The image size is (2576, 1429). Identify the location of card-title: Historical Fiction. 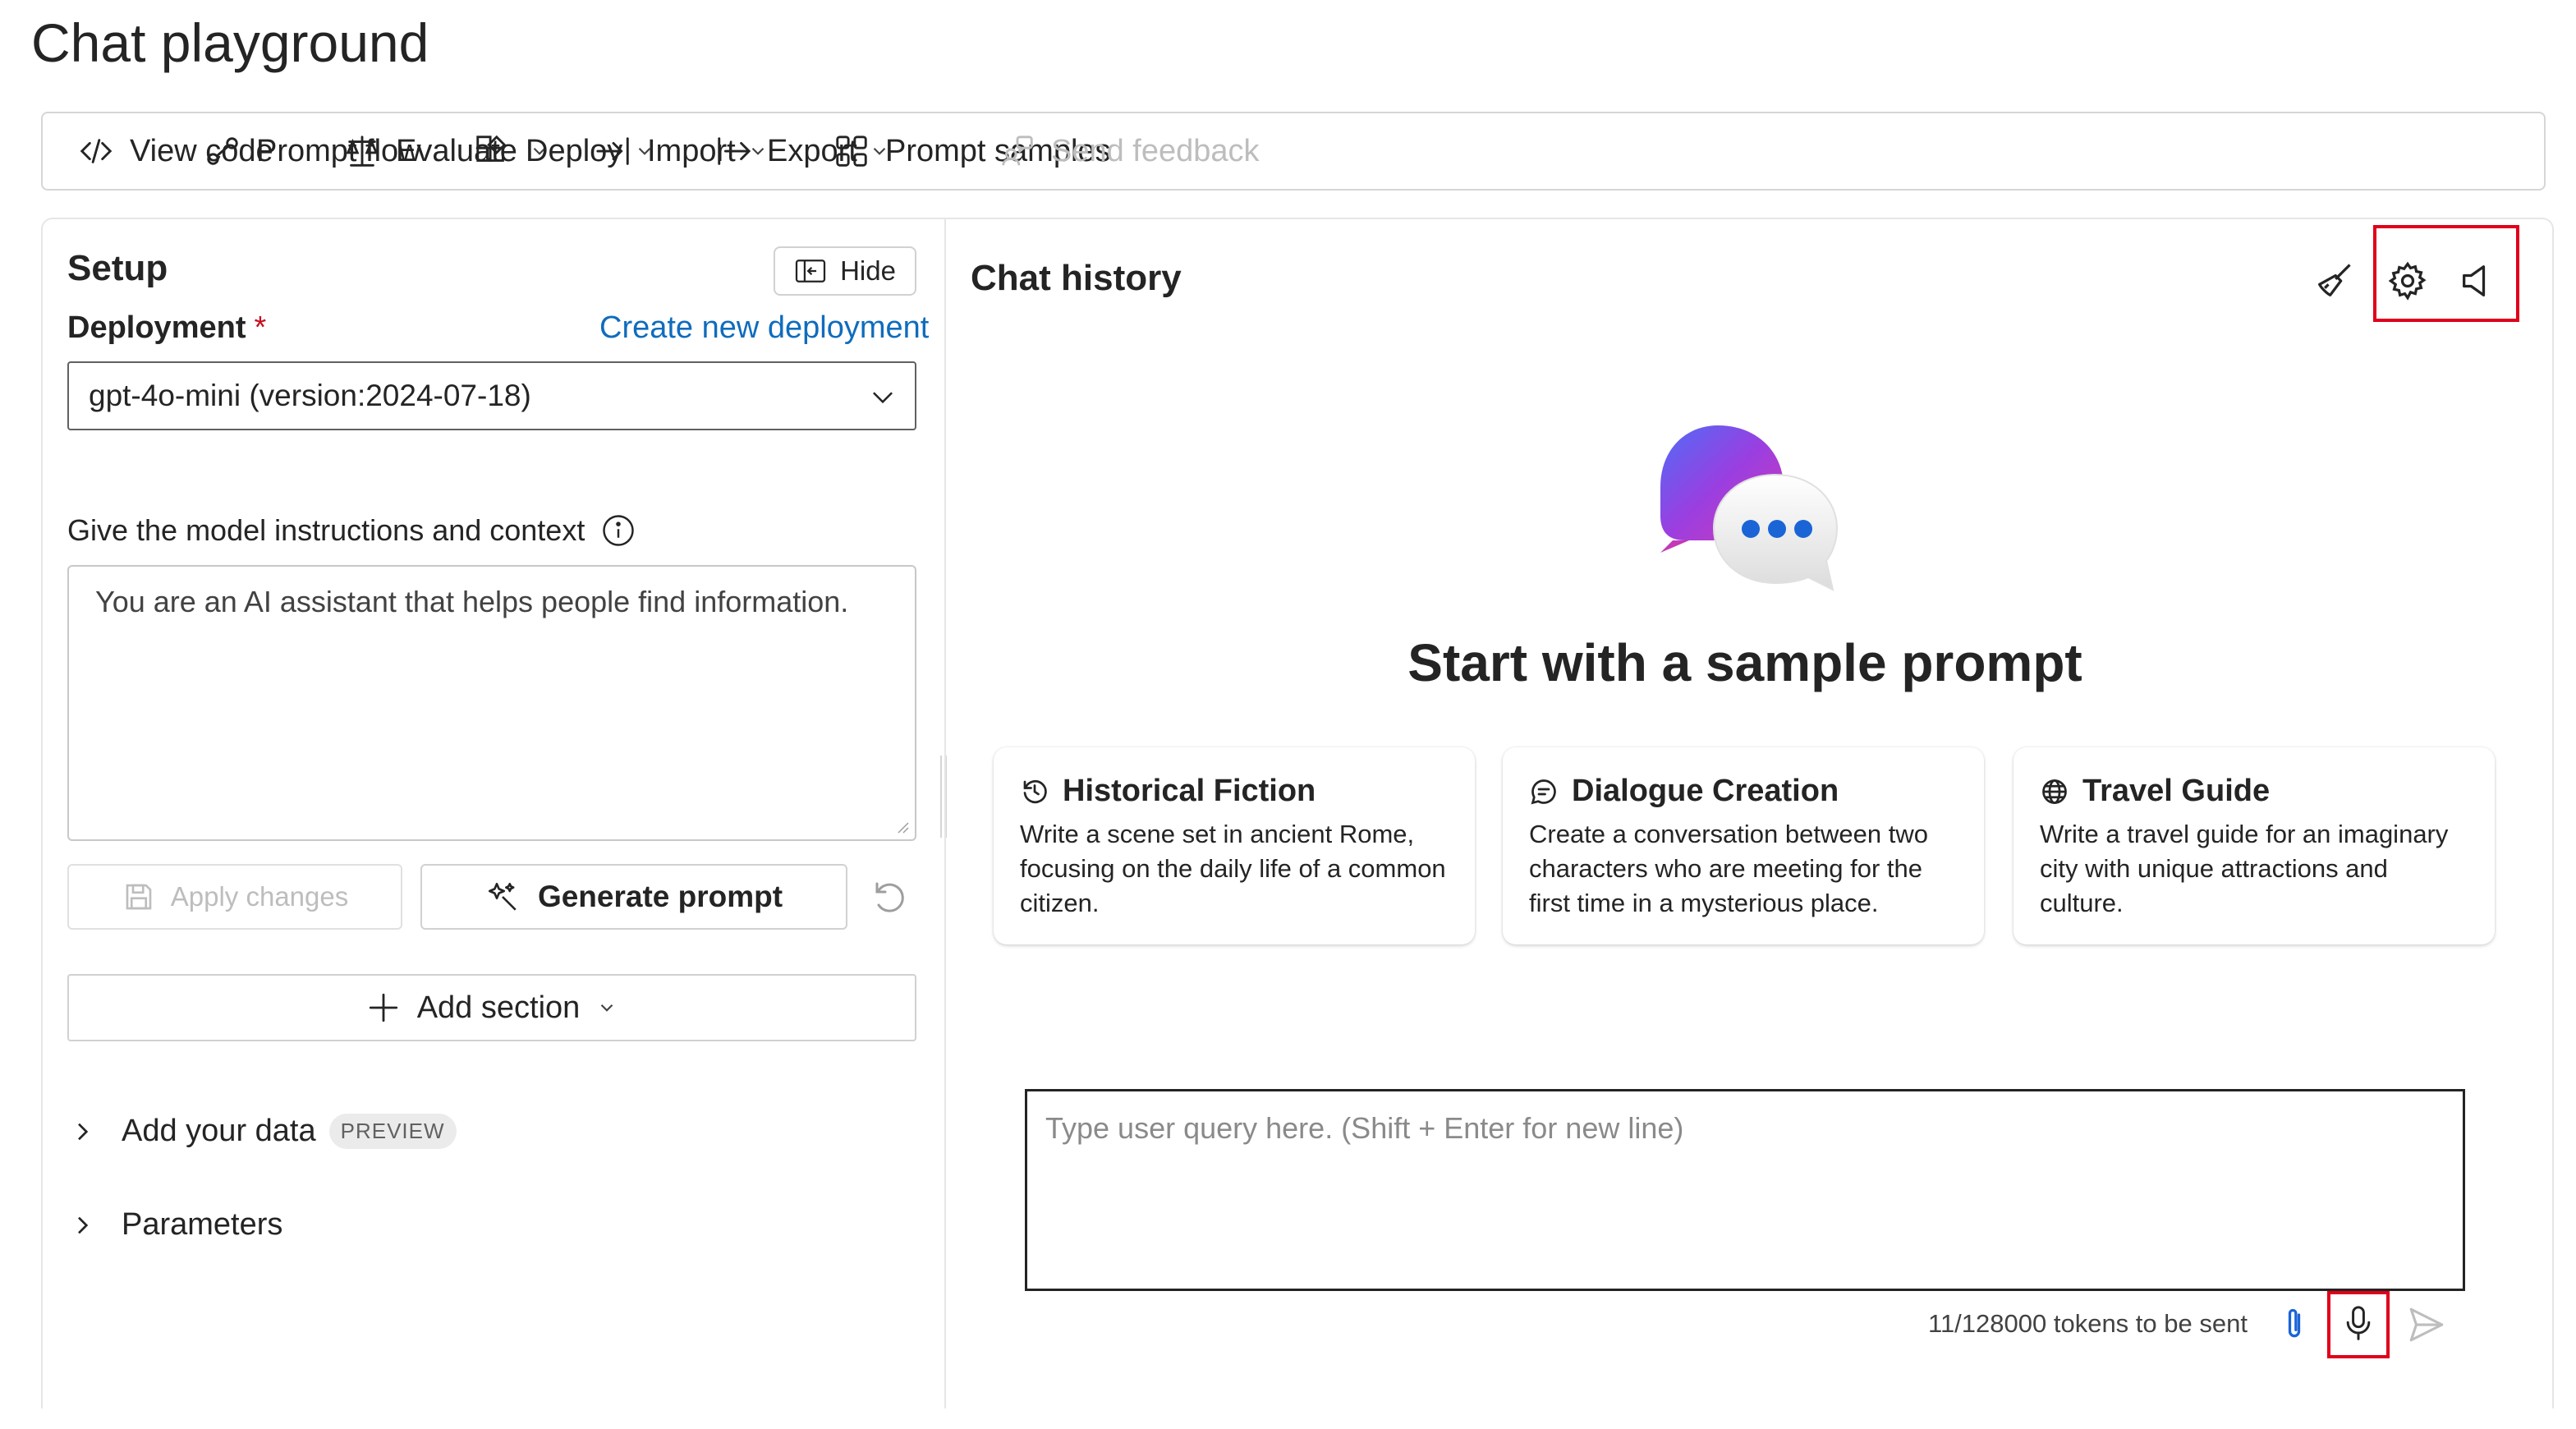
(1189, 791).